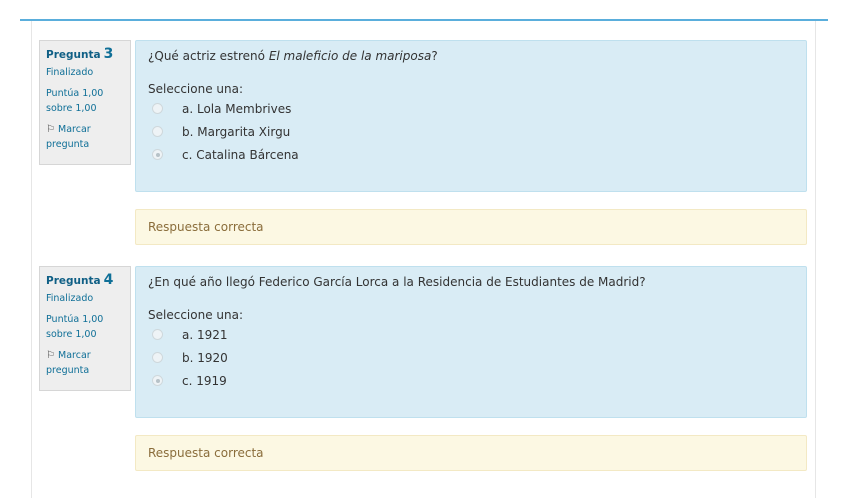  Describe the element at coordinates (205, 334) in the screenshot. I see `answer-label: a. 1921` at that location.